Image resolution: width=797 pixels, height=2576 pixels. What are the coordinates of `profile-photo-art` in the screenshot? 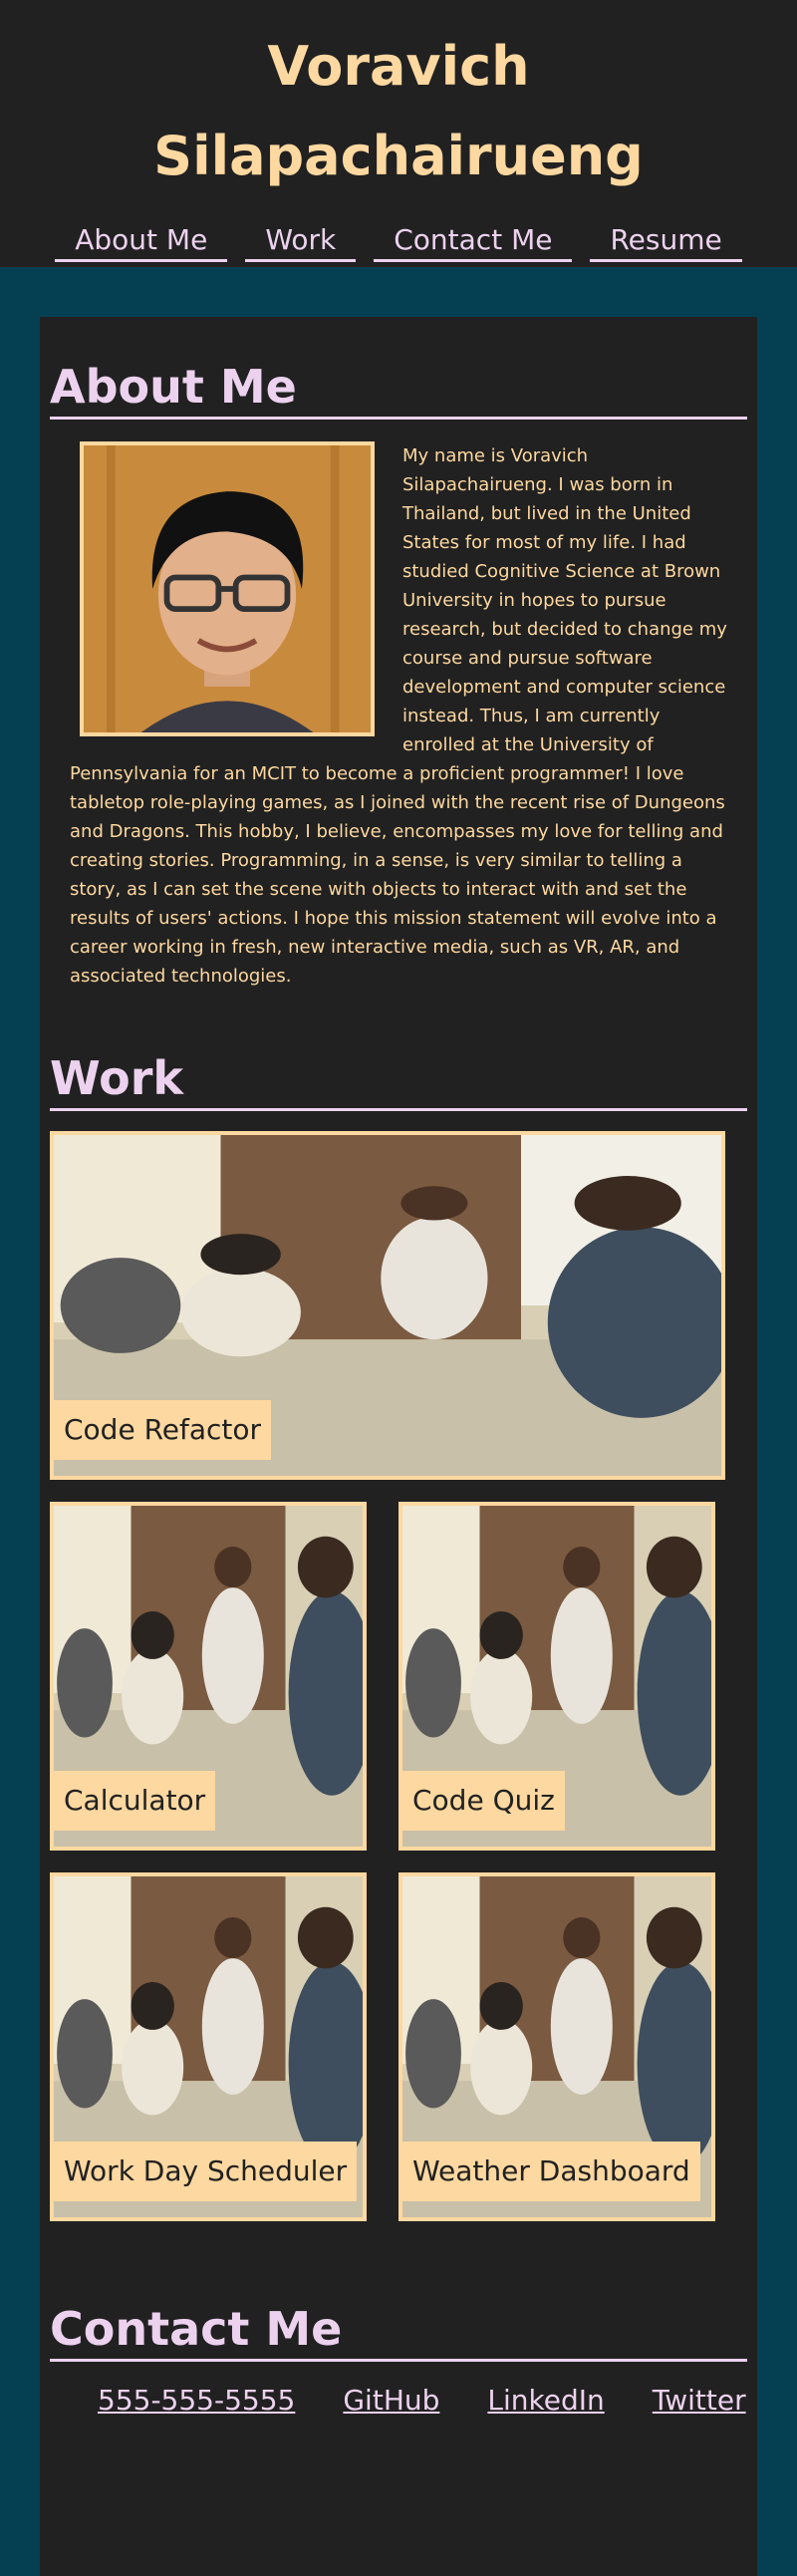 It's located at (227, 588).